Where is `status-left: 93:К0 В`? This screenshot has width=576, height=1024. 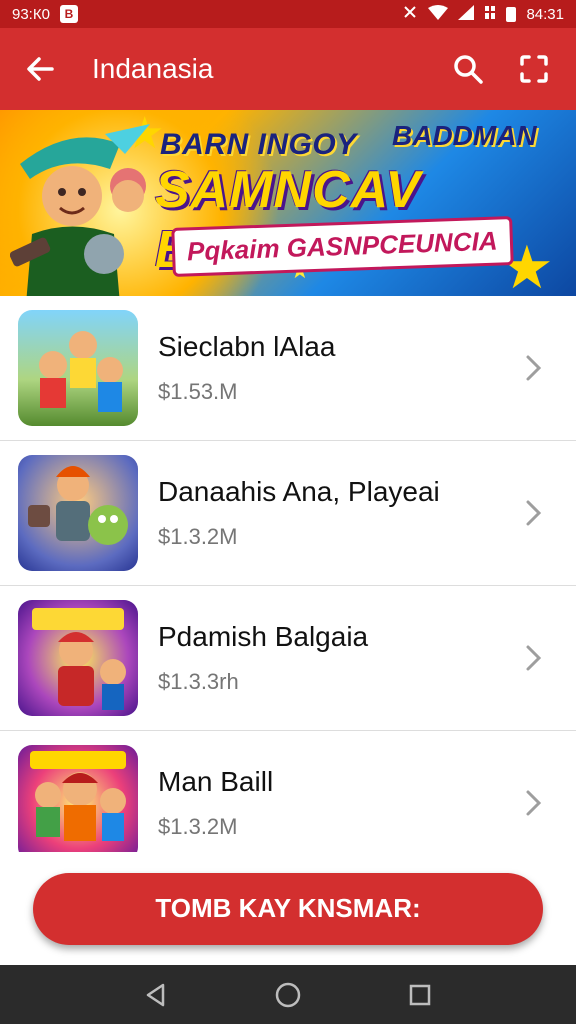
status-left: 93:К0 В is located at coordinates (45, 14).